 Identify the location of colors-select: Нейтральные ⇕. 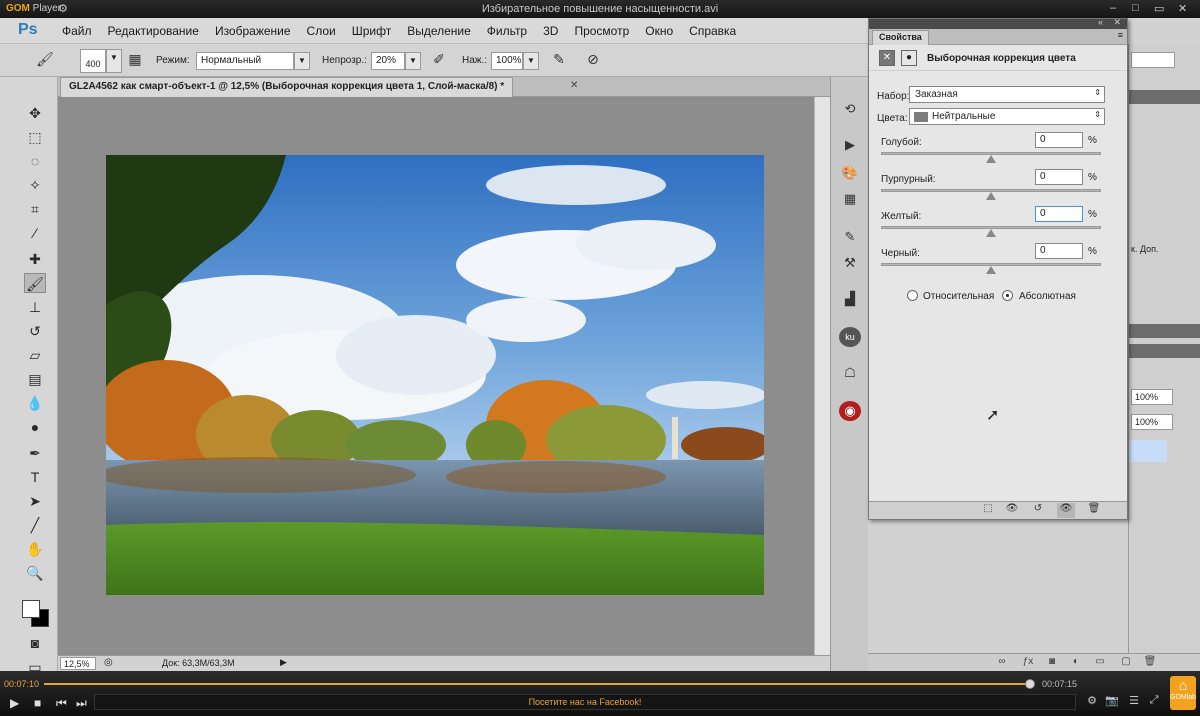
(1007, 116).